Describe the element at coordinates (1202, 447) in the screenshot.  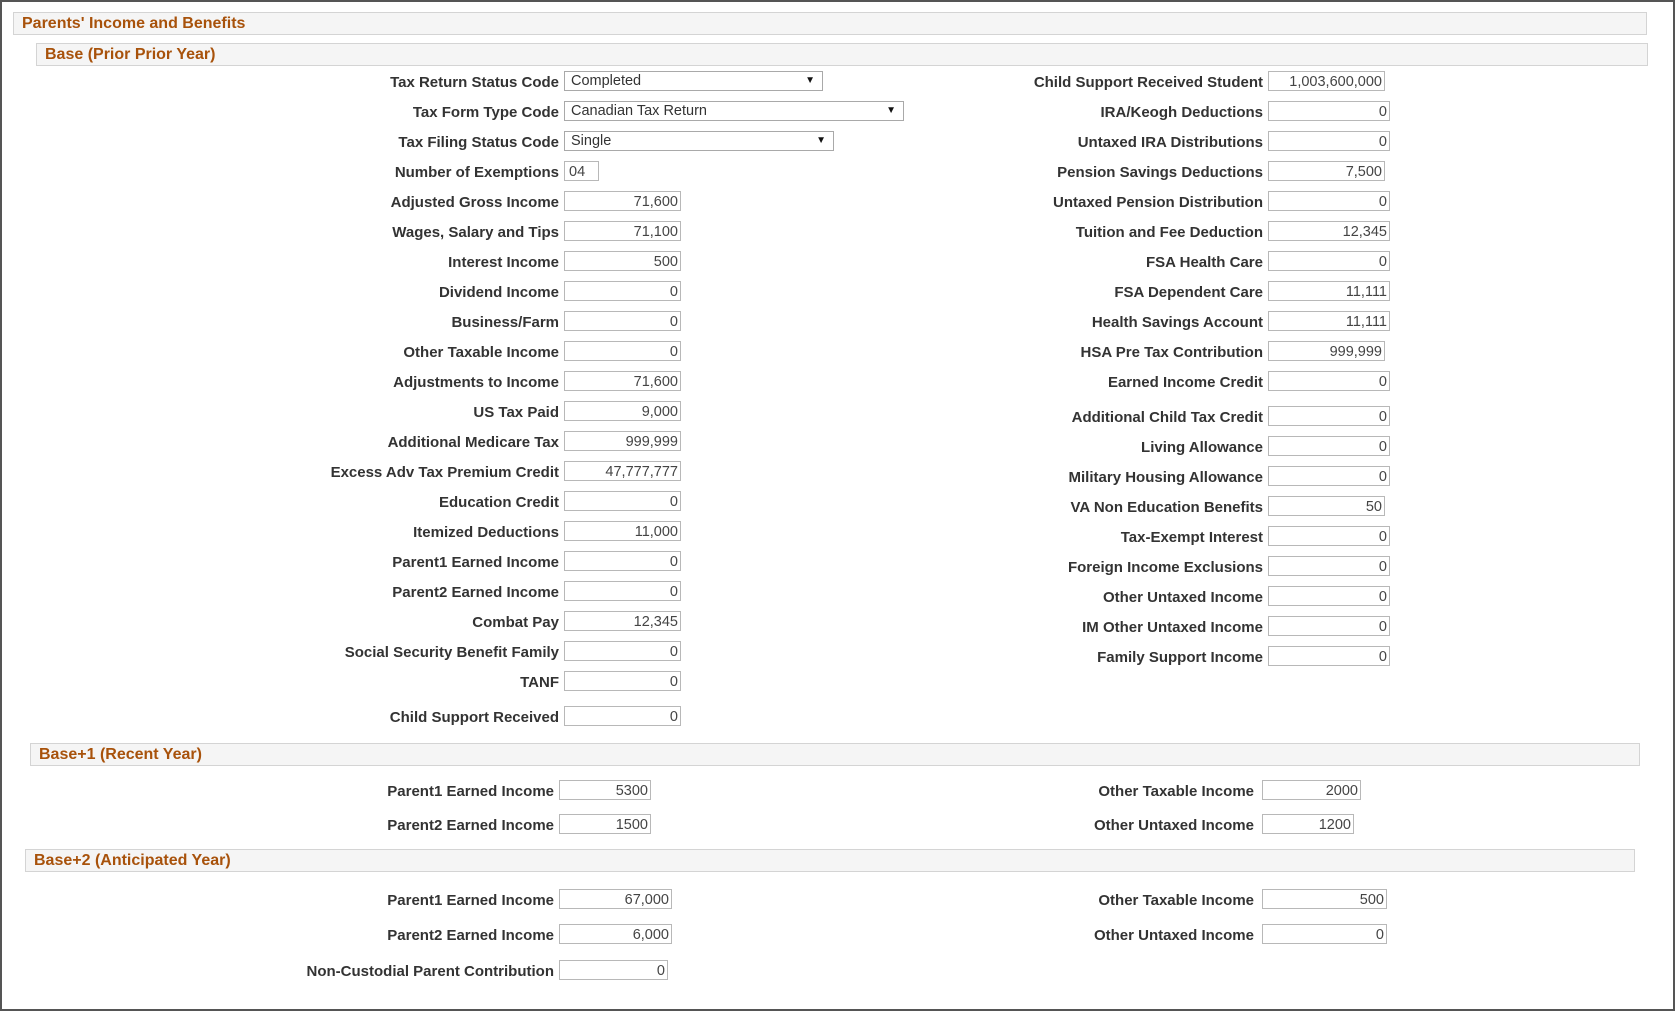
I see `living-allowance-label: Living Allowance` at that location.